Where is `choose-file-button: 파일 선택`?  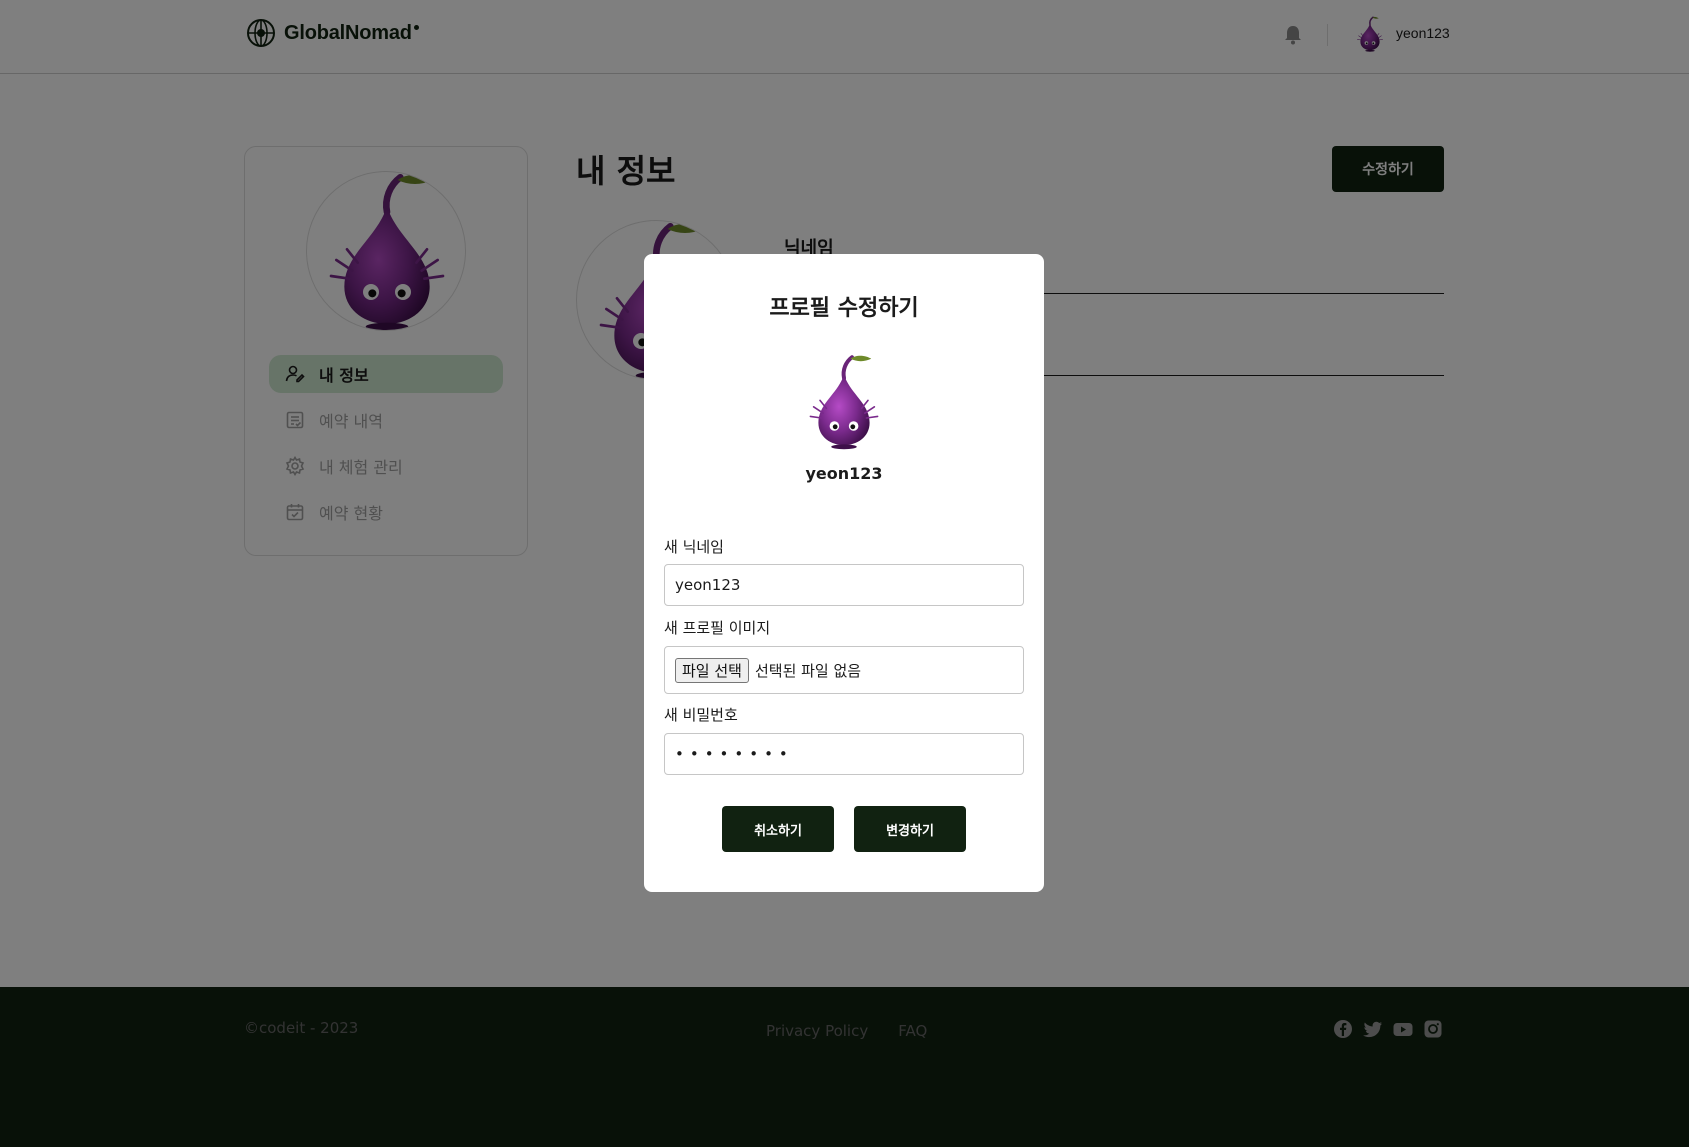 choose-file-button: 파일 선택 is located at coordinates (712, 670).